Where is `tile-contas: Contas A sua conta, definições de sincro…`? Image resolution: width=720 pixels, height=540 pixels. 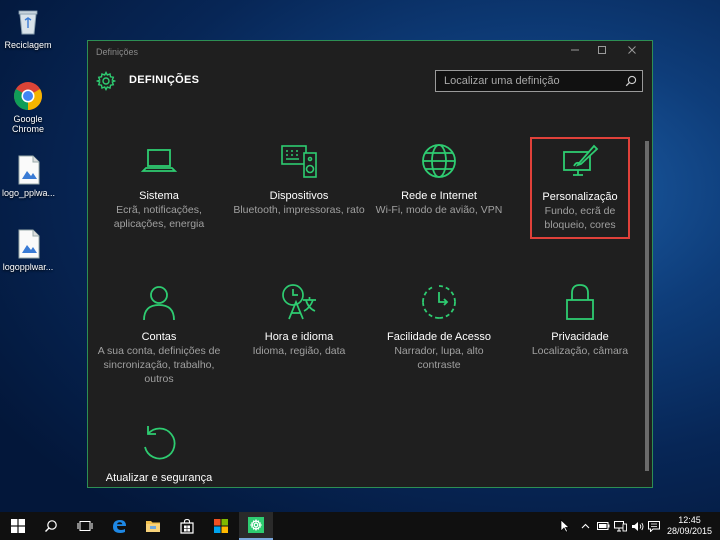
tile-contas: Contas A sua conta, definições de sincro… is located at coordinates (159, 334).